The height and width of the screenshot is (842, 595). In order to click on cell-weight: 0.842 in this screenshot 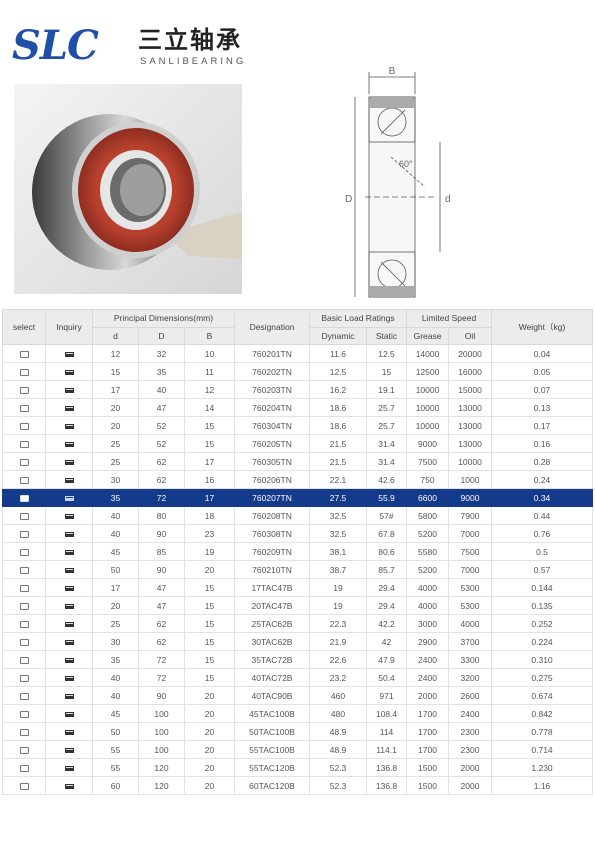, I will do `click(542, 713)`.